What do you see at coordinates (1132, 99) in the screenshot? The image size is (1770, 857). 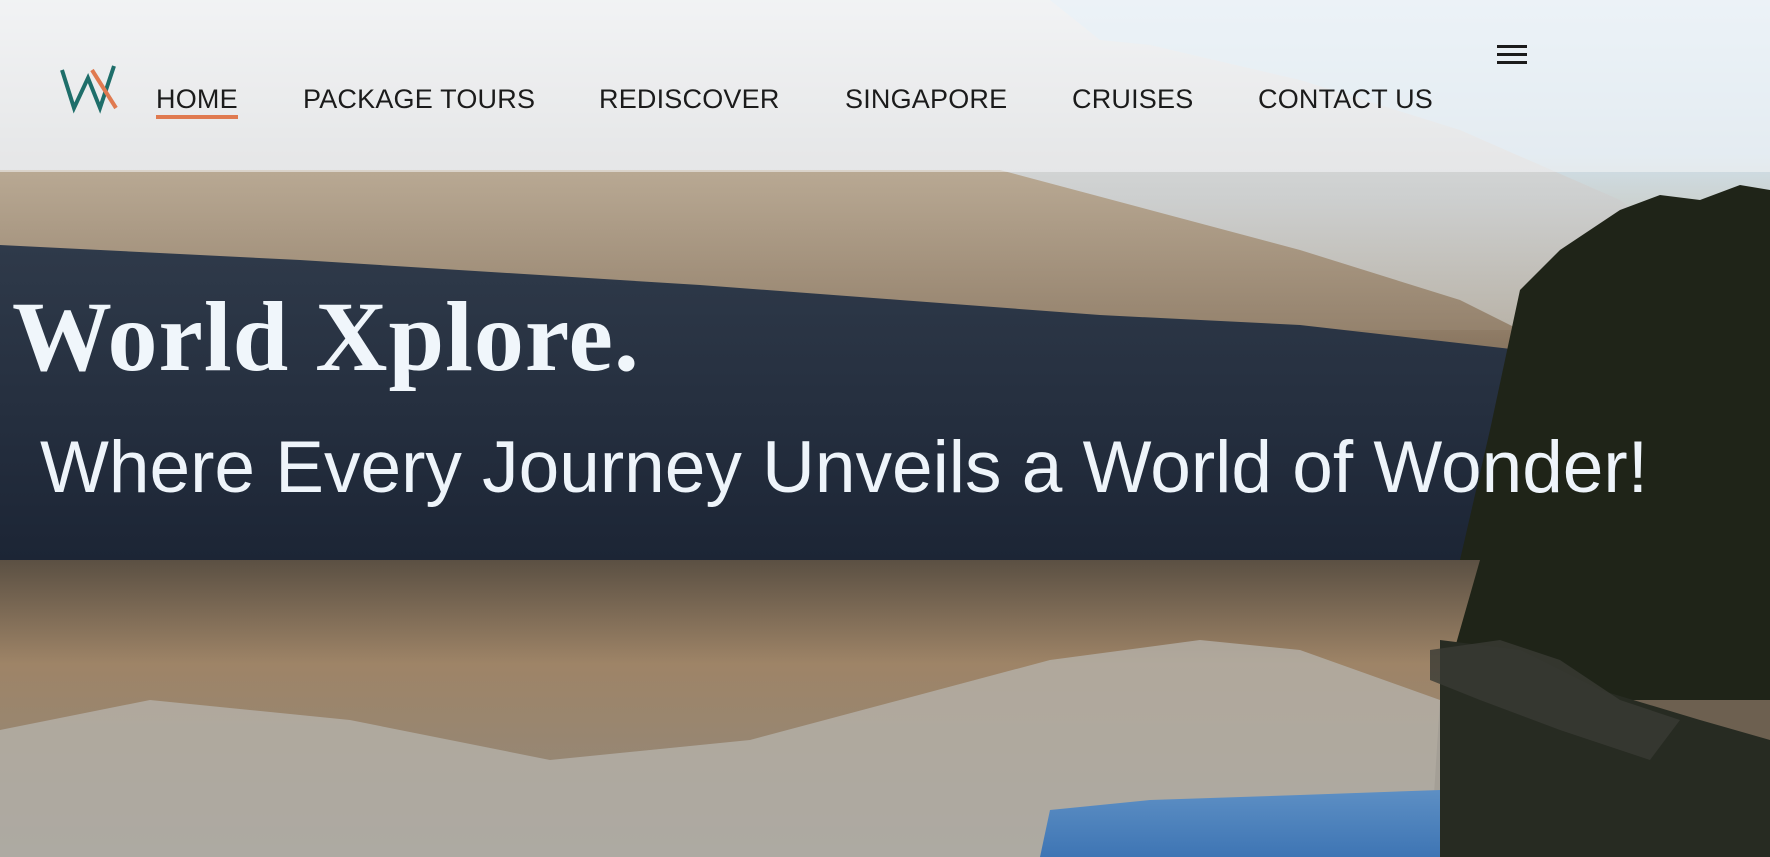 I see `nav-cruises-link: CRUISES` at bounding box center [1132, 99].